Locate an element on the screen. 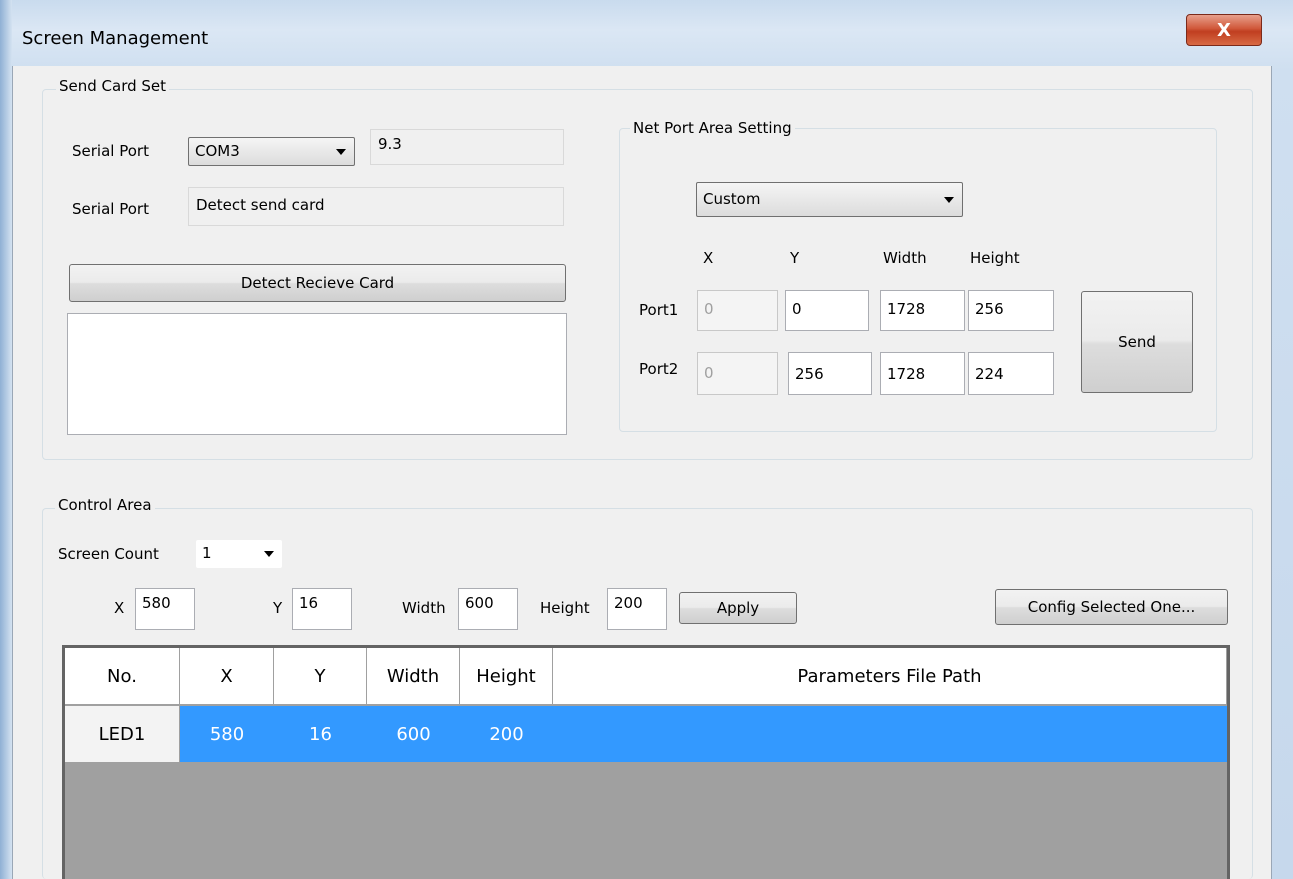 The width and height of the screenshot is (1293, 879). height-input: 200 is located at coordinates (637, 609).